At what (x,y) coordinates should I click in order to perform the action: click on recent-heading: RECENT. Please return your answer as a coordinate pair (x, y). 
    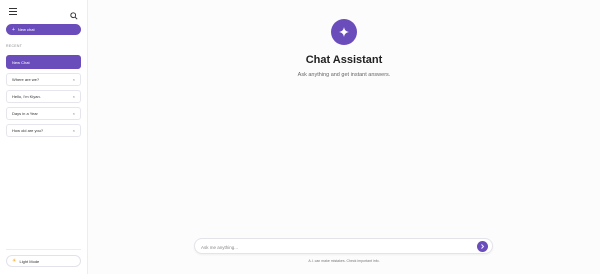
    Looking at the image, I should click on (14, 46).